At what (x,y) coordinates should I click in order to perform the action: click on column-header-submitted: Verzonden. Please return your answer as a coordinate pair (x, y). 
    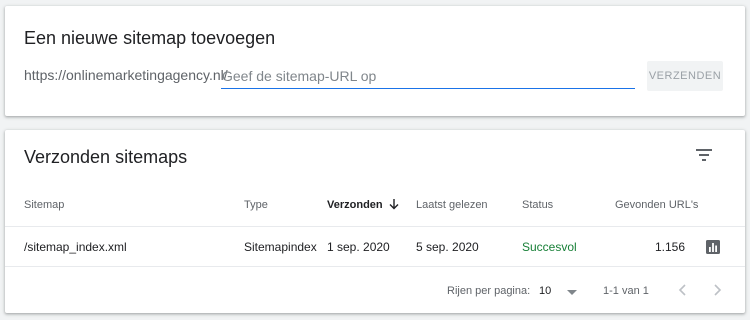
    Looking at the image, I should click on (363, 206).